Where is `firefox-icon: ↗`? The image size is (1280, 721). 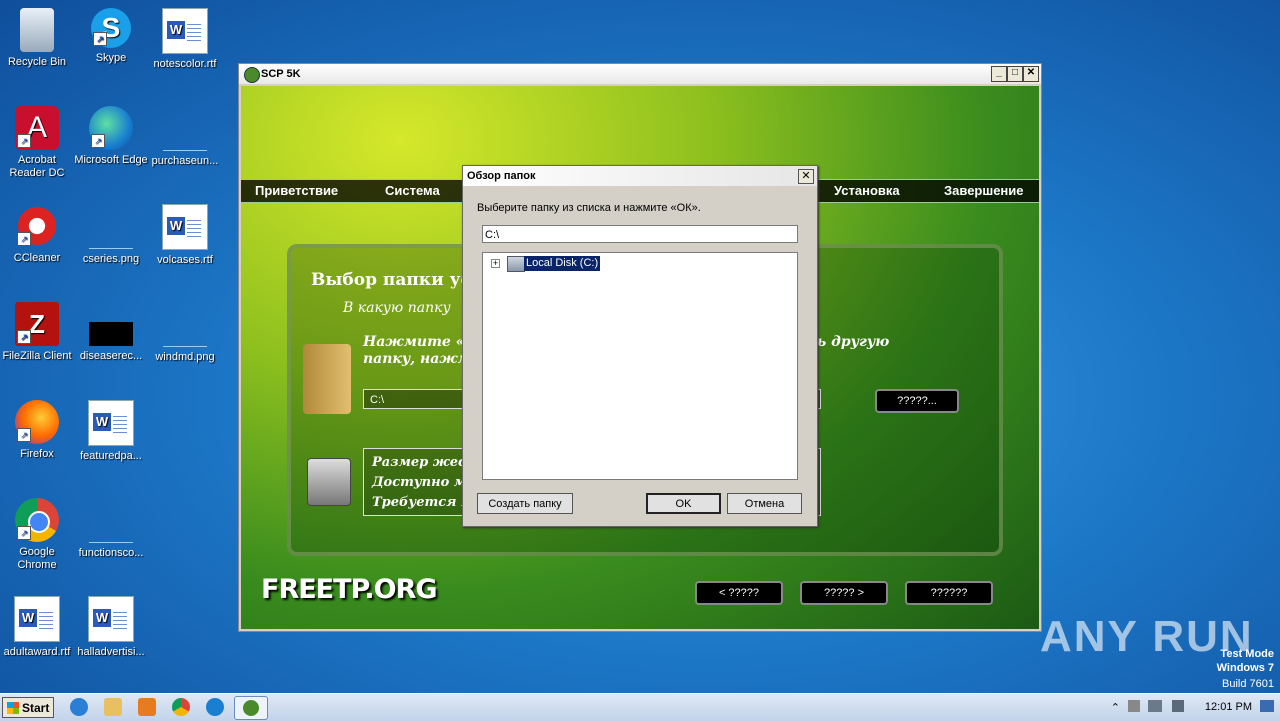
firefox-icon: ↗ is located at coordinates (37, 422).